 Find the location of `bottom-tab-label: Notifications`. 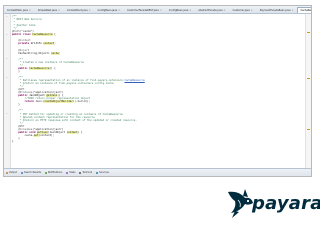

bottom-tab-label: Notifications is located at coordinates (55, 172).